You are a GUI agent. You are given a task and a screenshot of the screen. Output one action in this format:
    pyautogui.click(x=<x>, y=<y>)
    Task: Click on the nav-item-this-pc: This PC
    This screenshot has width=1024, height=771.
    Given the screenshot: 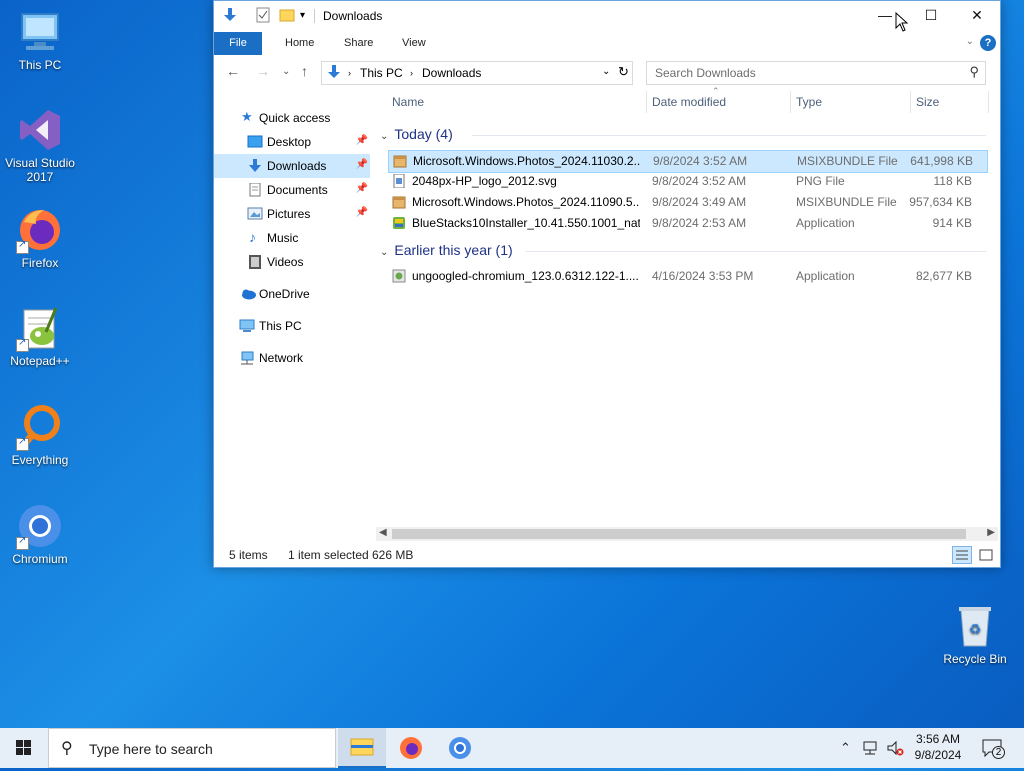 What is the action you would take?
    pyautogui.click(x=292, y=326)
    